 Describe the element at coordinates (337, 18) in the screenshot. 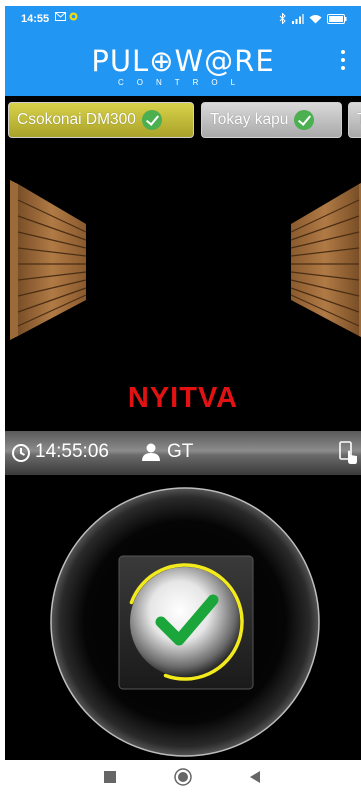

I see `battery-icon` at that location.